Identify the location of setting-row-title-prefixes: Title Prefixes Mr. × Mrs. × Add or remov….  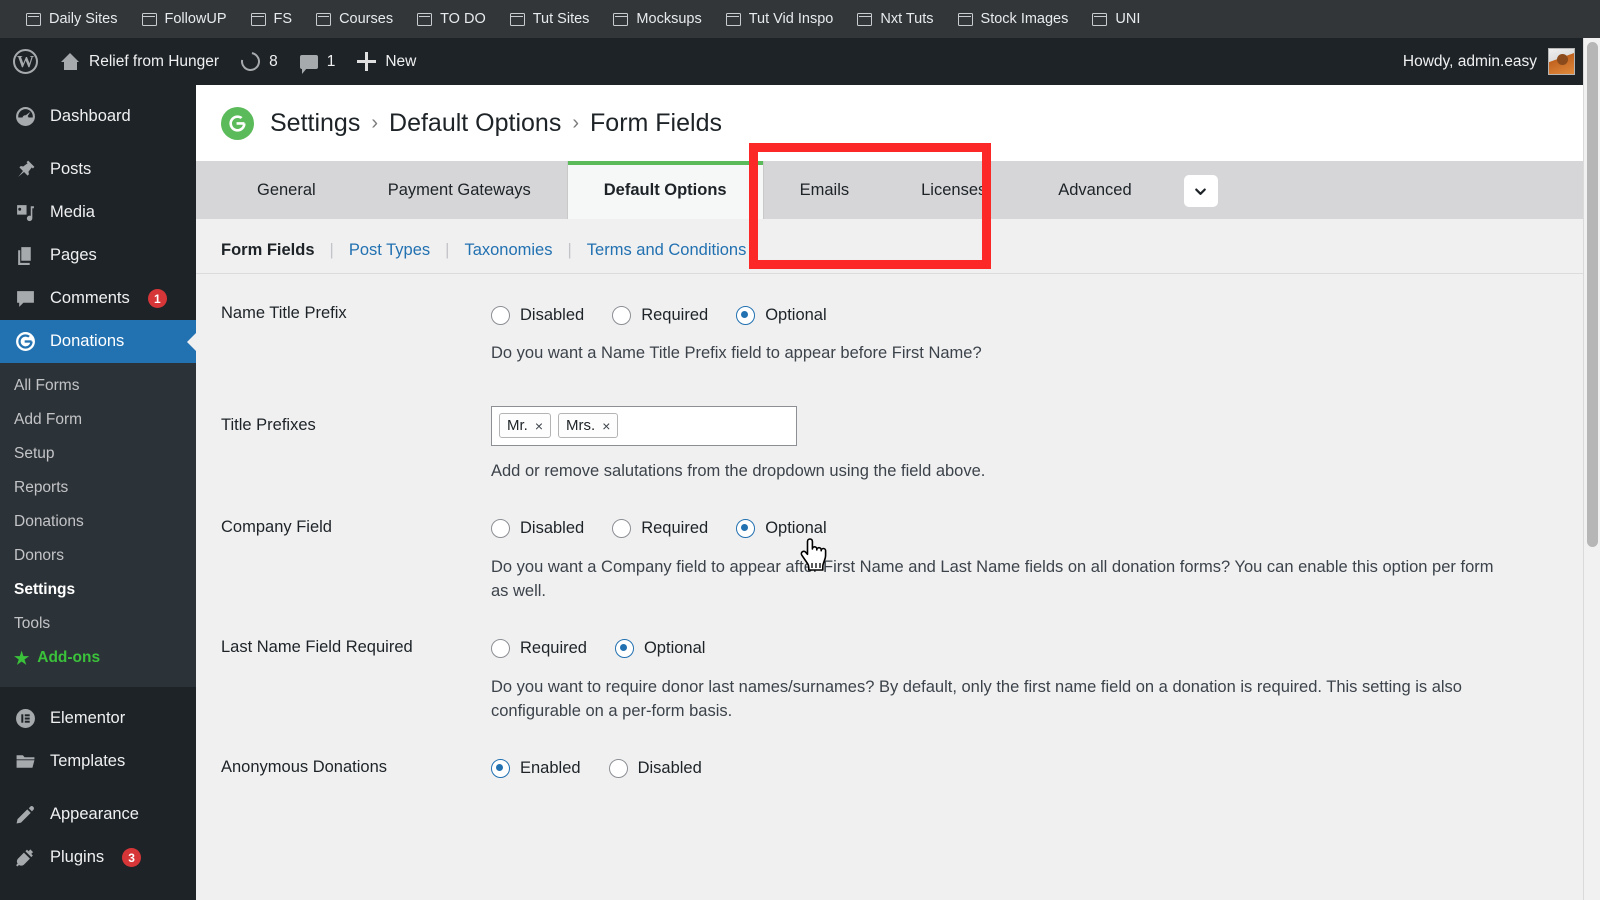
(898, 425).